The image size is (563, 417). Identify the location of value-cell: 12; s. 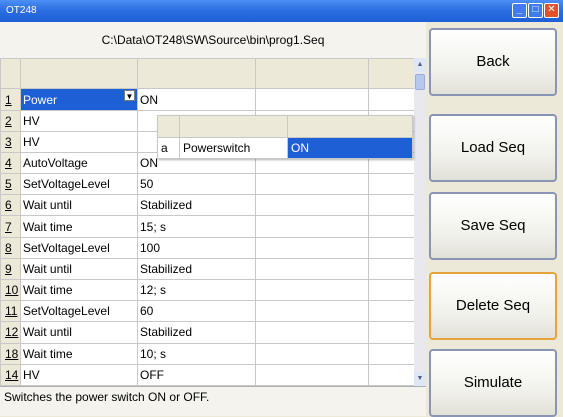
(196, 290).